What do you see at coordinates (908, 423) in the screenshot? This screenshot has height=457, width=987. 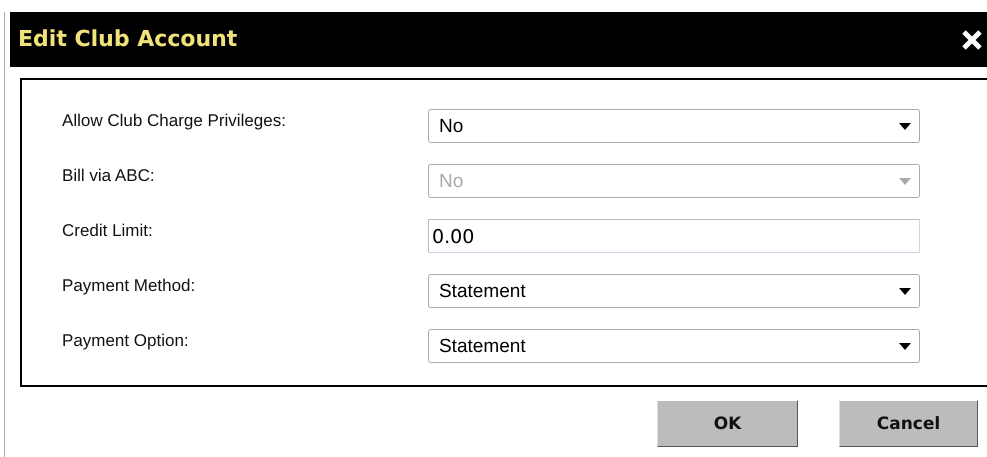 I see `cancel-button: Cancel` at bounding box center [908, 423].